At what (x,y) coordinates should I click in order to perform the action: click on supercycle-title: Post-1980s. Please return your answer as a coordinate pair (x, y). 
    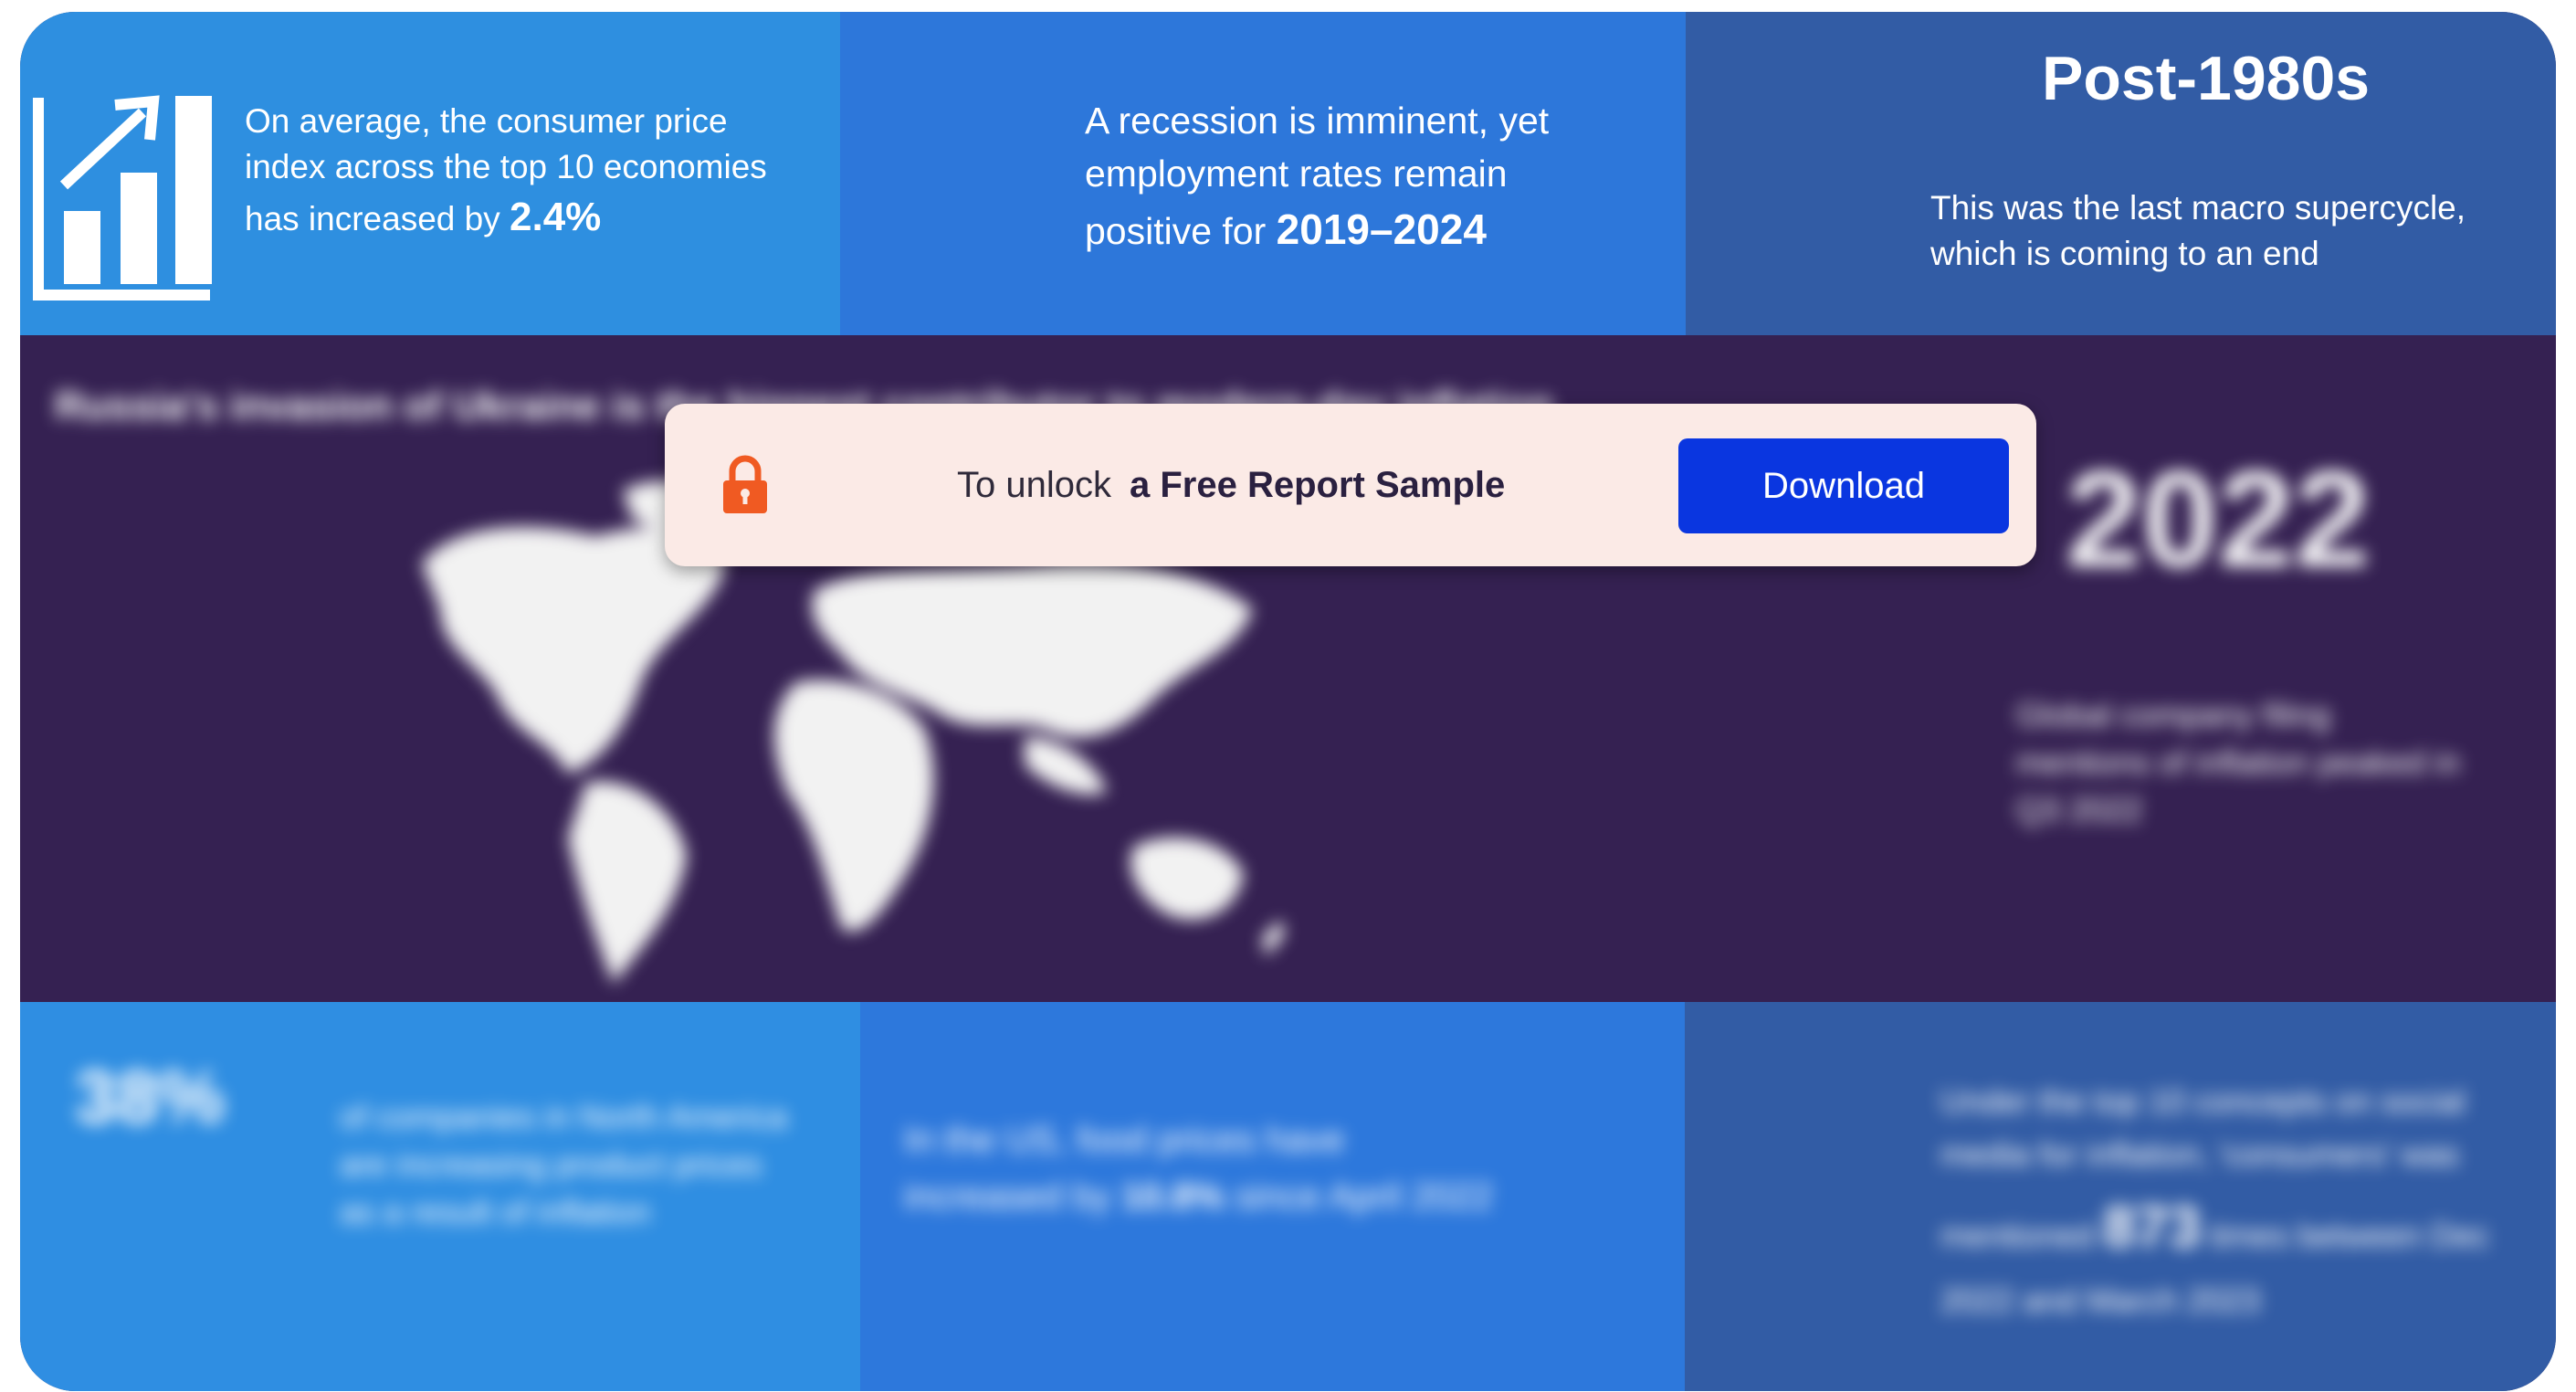
    Looking at the image, I should click on (2206, 78).